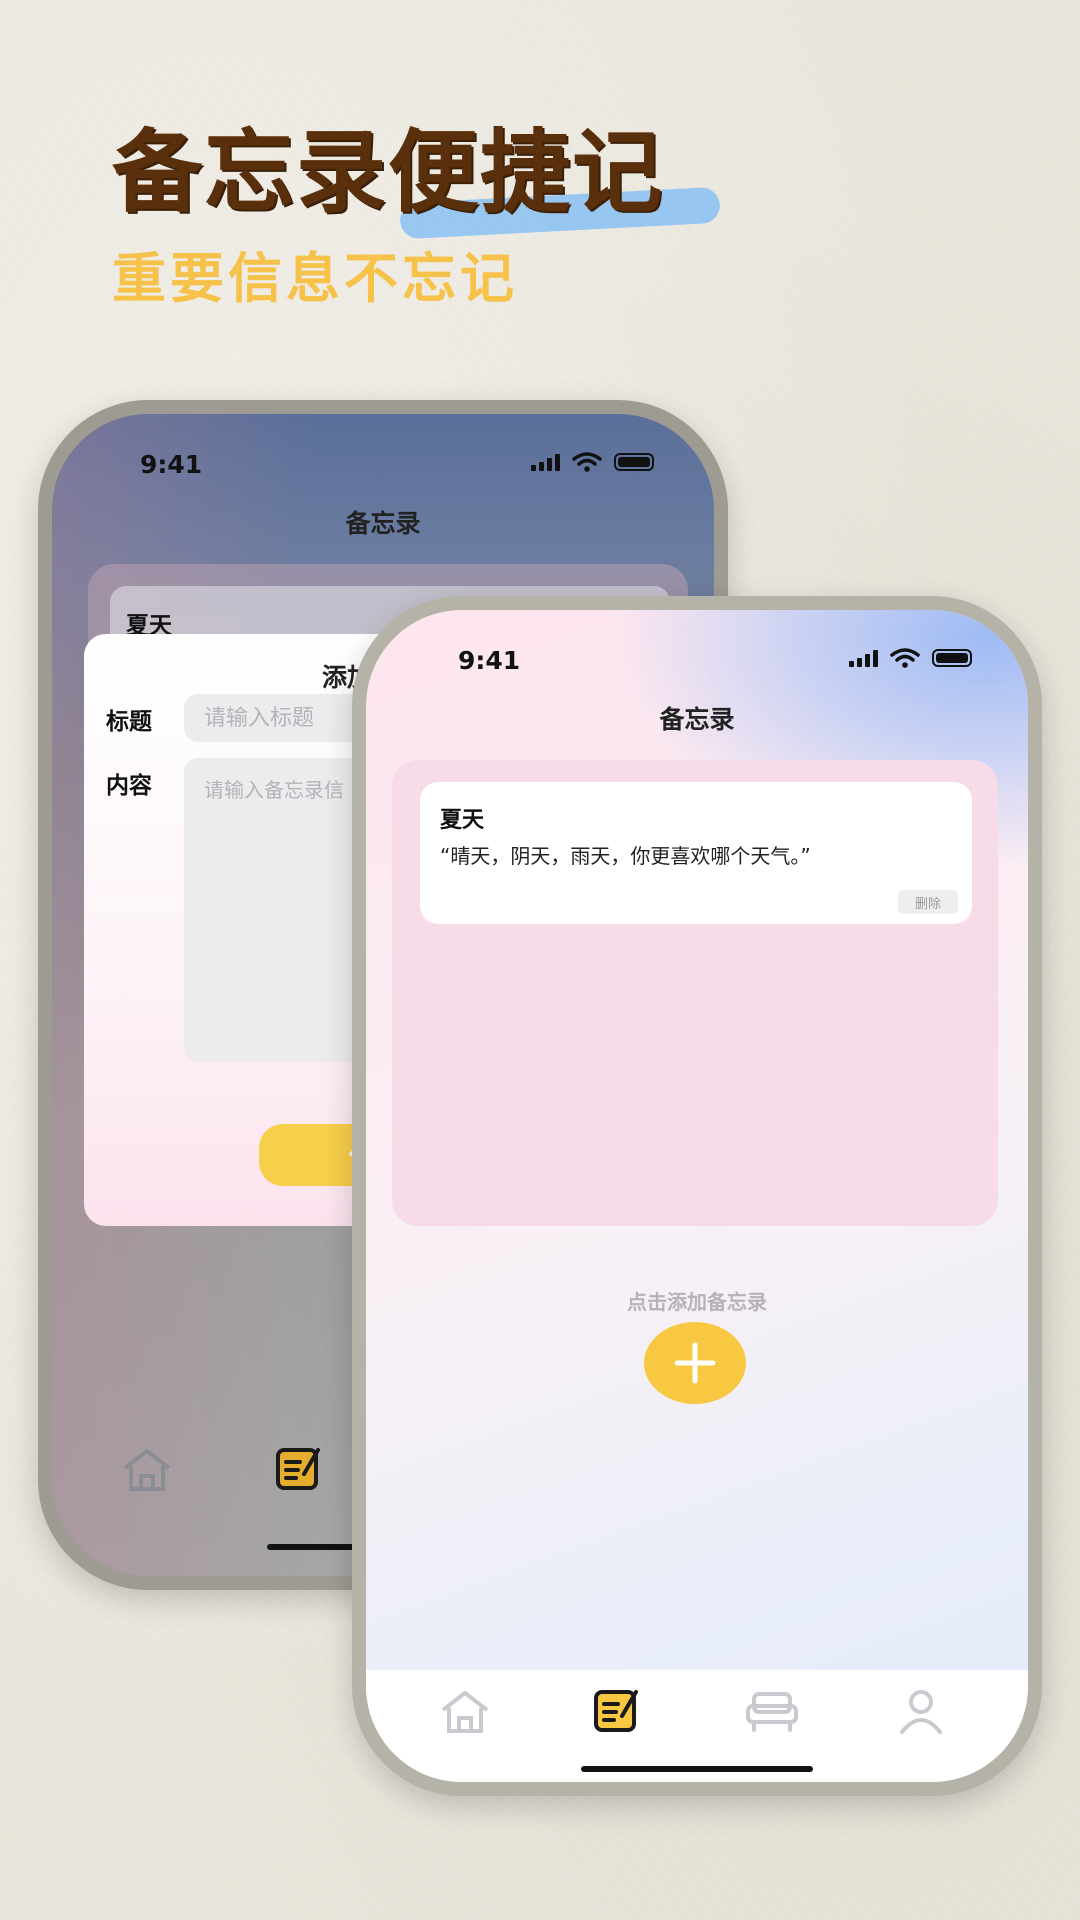  Describe the element at coordinates (129, 786) in the screenshot. I see `content-label: 内容` at that location.